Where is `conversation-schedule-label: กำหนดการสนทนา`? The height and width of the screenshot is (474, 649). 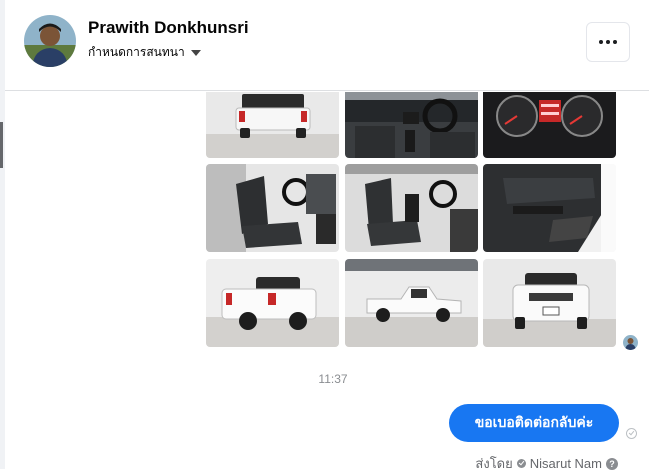
conversation-schedule-label: กำหนดการสนทนา is located at coordinates (136, 52).